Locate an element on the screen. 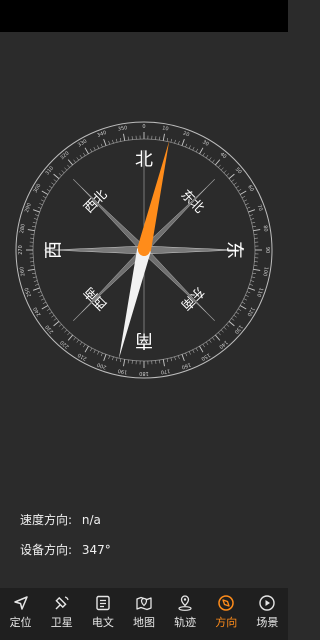 The image size is (320, 640). nav-item-scene: 场景 is located at coordinates (267, 614).